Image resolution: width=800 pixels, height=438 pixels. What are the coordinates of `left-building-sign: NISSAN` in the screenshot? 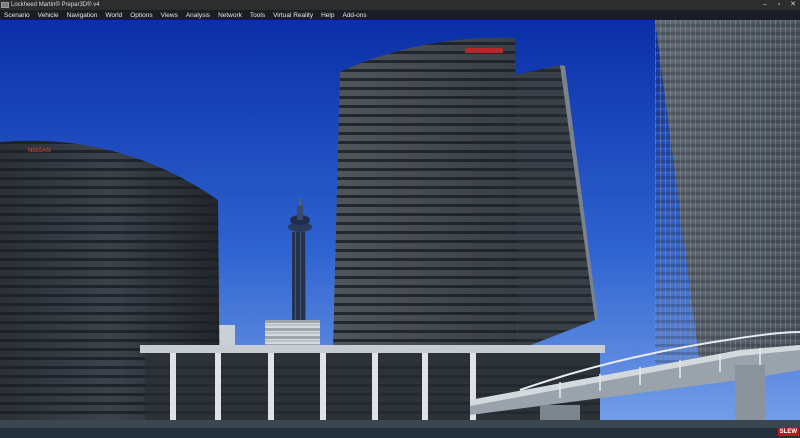 It's located at (39, 151).